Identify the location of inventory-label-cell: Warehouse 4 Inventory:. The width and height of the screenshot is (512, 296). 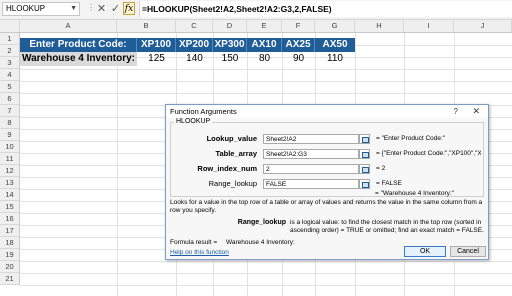
(78, 59).